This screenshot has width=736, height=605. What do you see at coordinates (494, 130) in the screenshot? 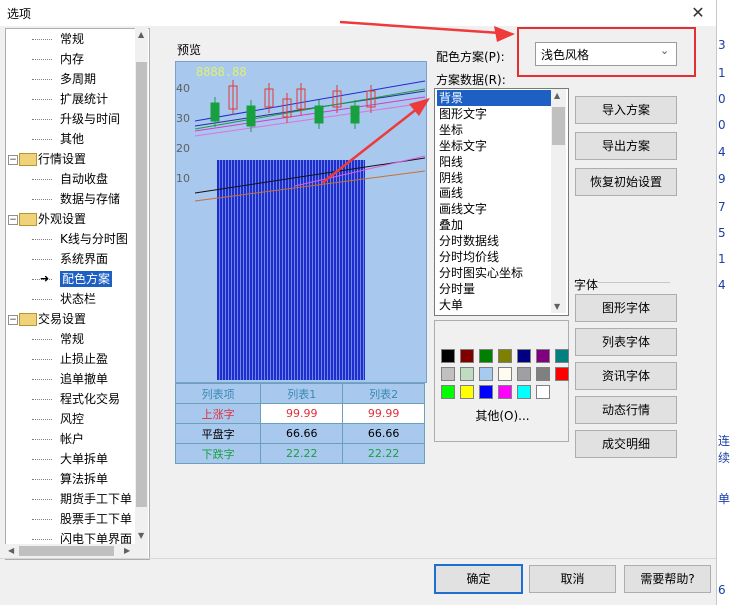
I see `scheme-data-item: 坐标` at bounding box center [494, 130].